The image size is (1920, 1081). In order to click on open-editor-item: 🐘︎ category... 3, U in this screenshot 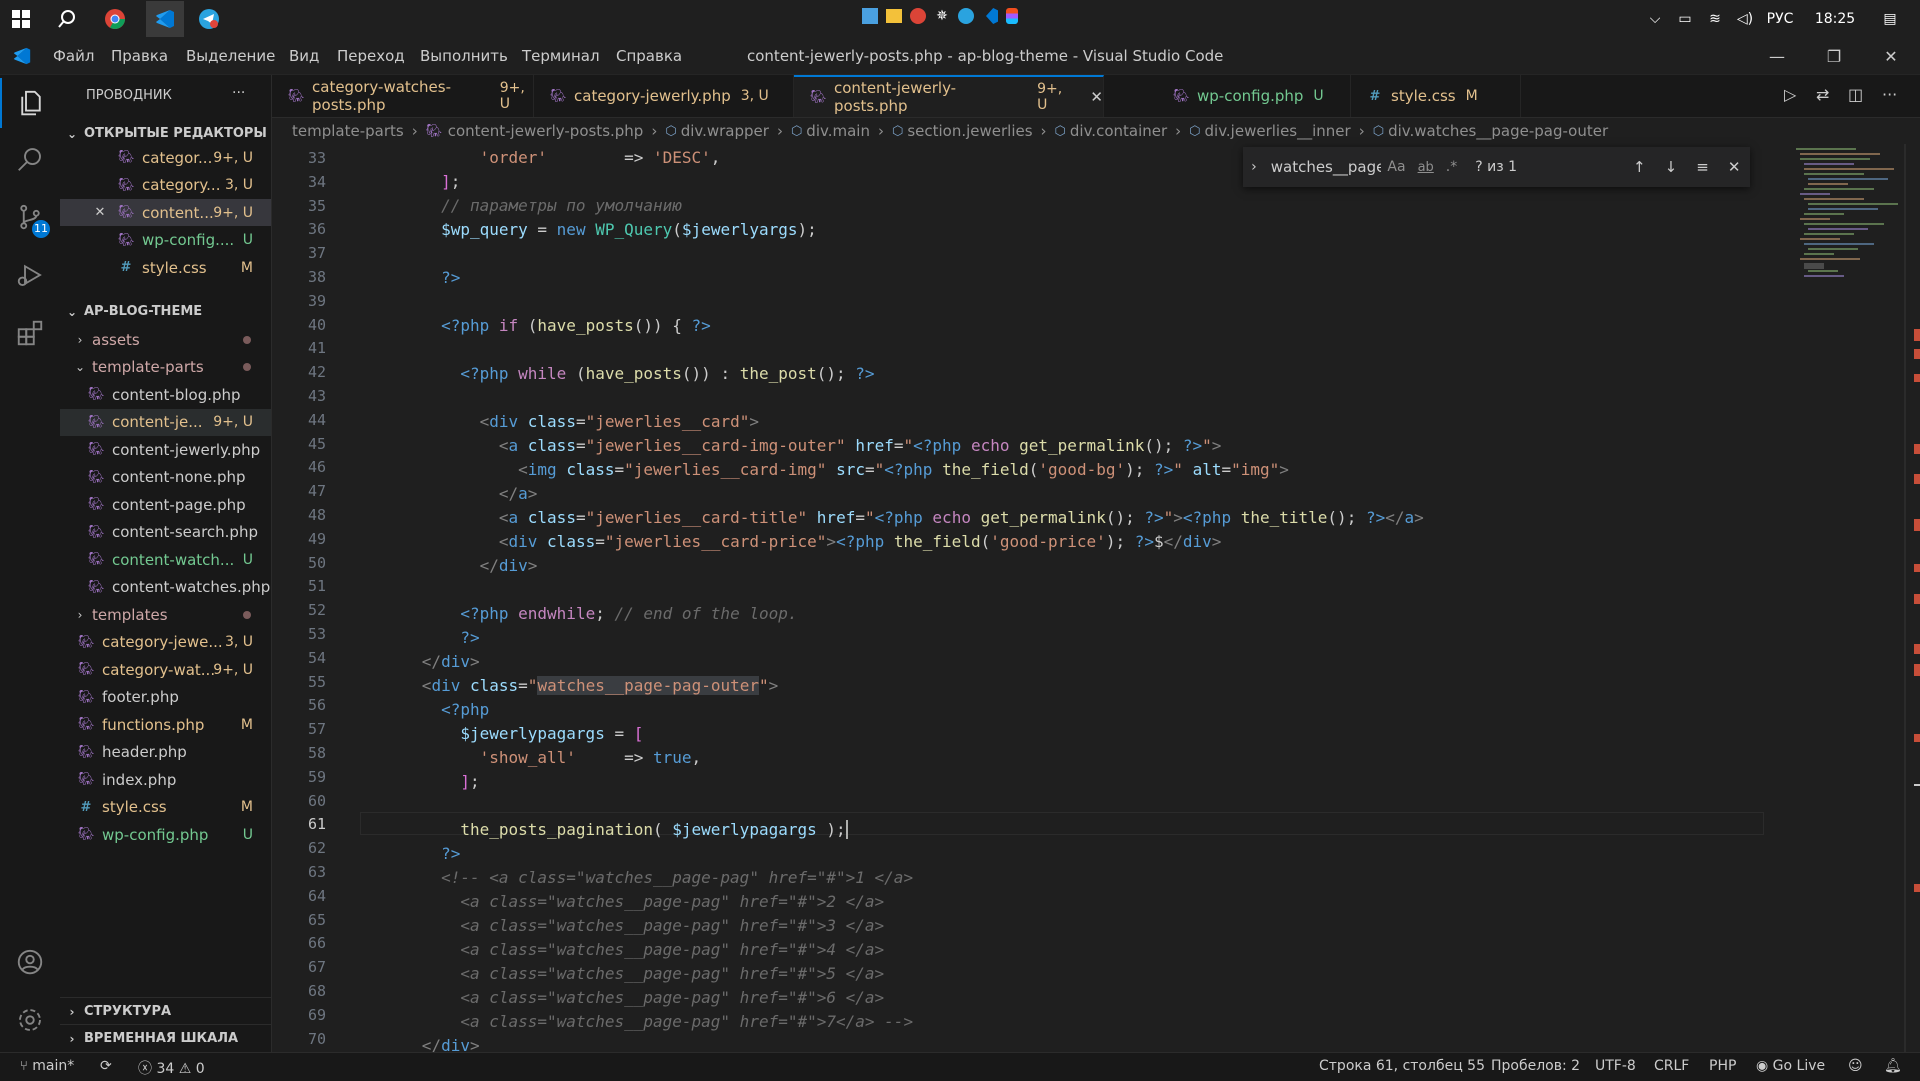, I will do `click(165, 185)`.